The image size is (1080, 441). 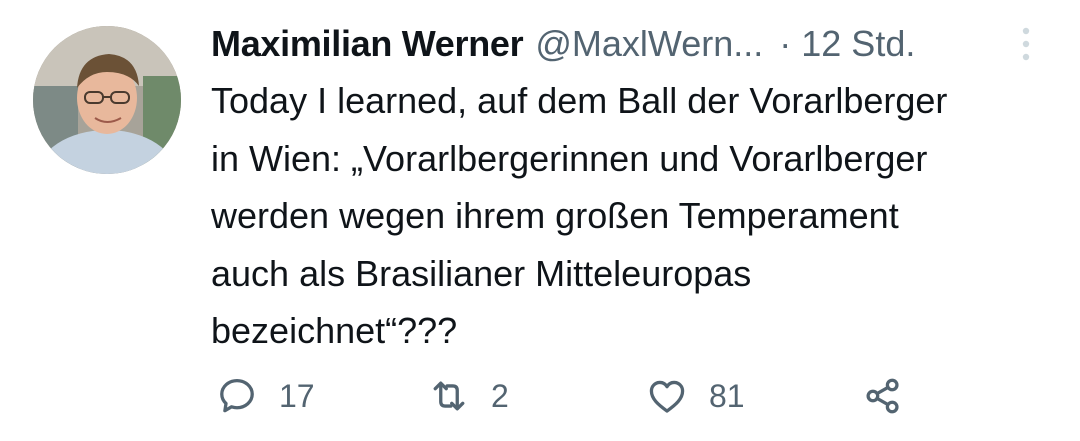 I want to click on tweet-header: Maximilian Werner @MaxlWern... · 12 Std., so click(x=563, y=44).